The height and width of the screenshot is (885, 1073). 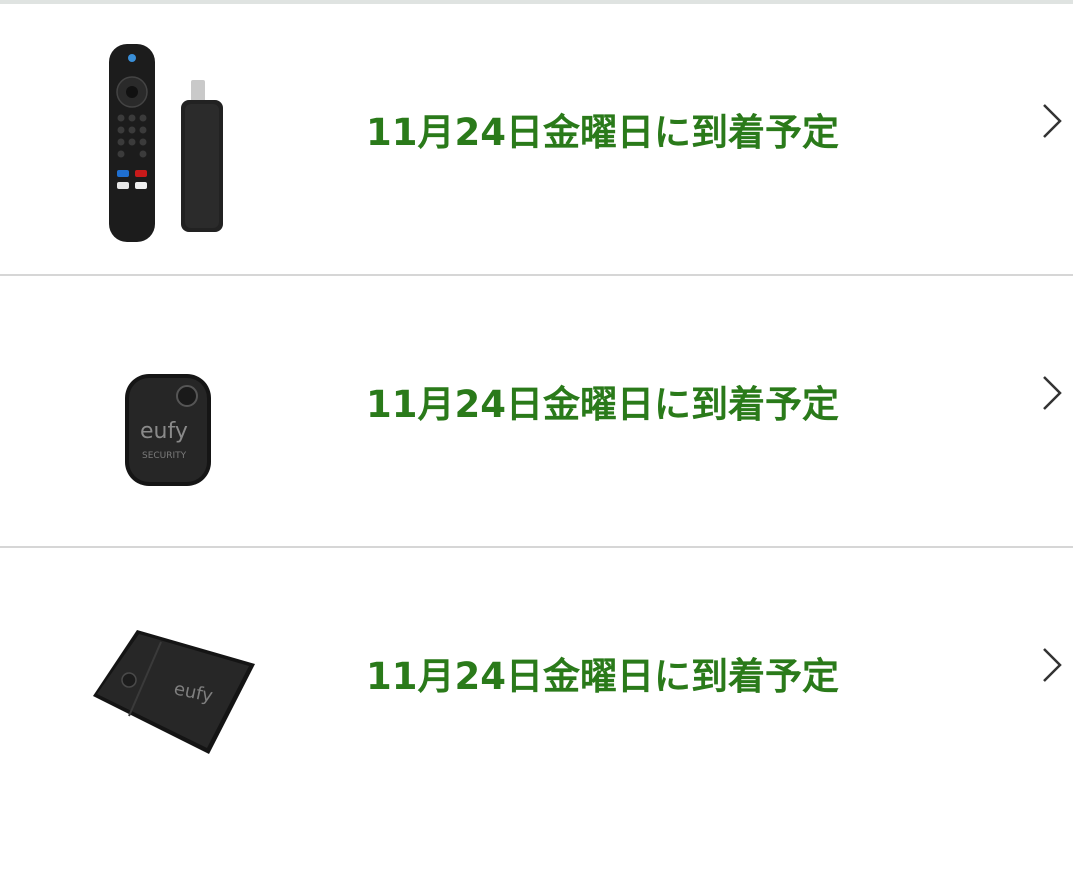 What do you see at coordinates (174, 692) in the screenshot?
I see `eufy-security-card-icon: eufy` at bounding box center [174, 692].